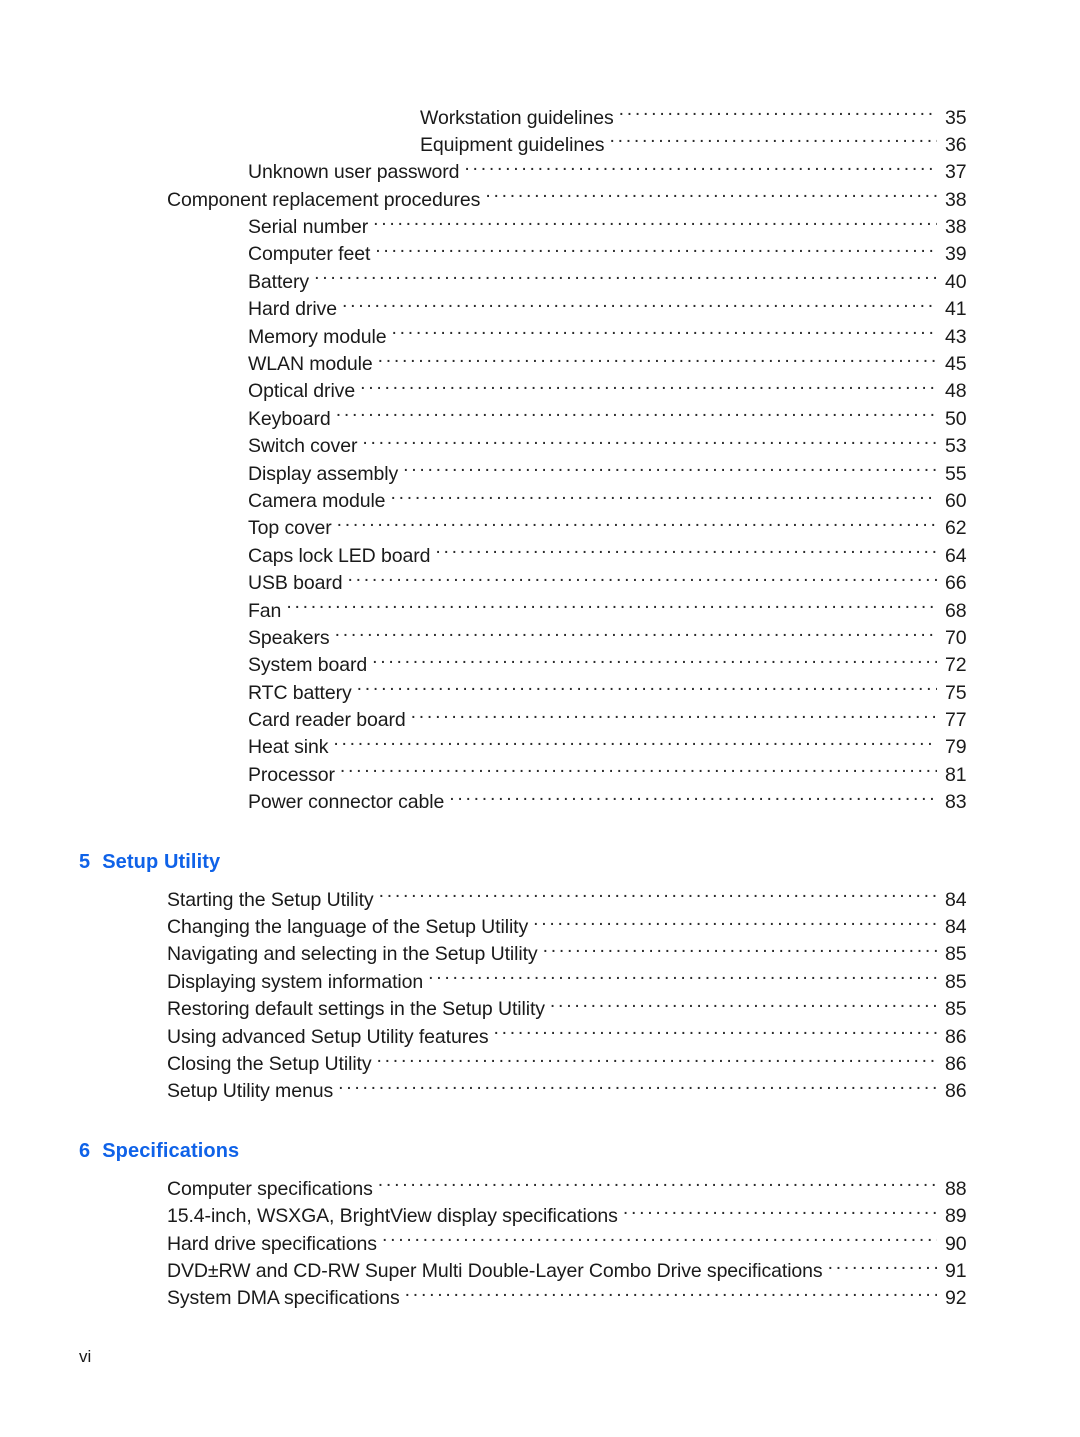 The width and height of the screenshot is (1080, 1437). What do you see at coordinates (956, 774) in the screenshot?
I see `toc-entry-page-number: 81` at bounding box center [956, 774].